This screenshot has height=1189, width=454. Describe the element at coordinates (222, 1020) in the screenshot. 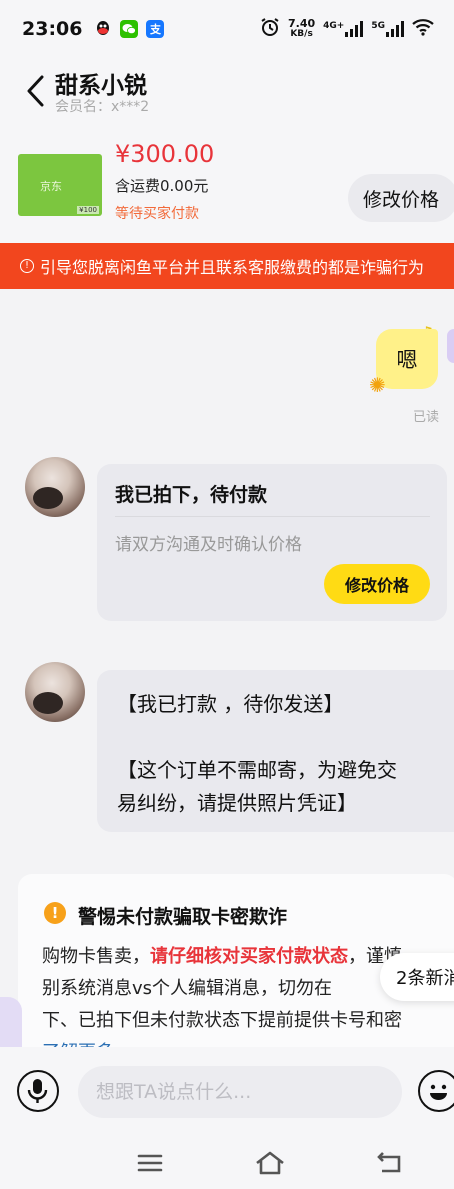

I see `alert-line: 下、已拍下但未付款状态下提前提供卡号和密` at that location.